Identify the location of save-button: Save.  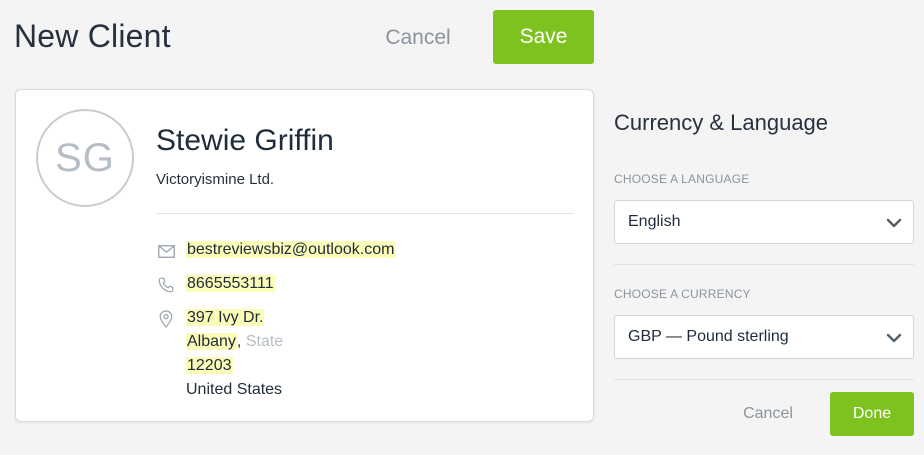
(543, 37).